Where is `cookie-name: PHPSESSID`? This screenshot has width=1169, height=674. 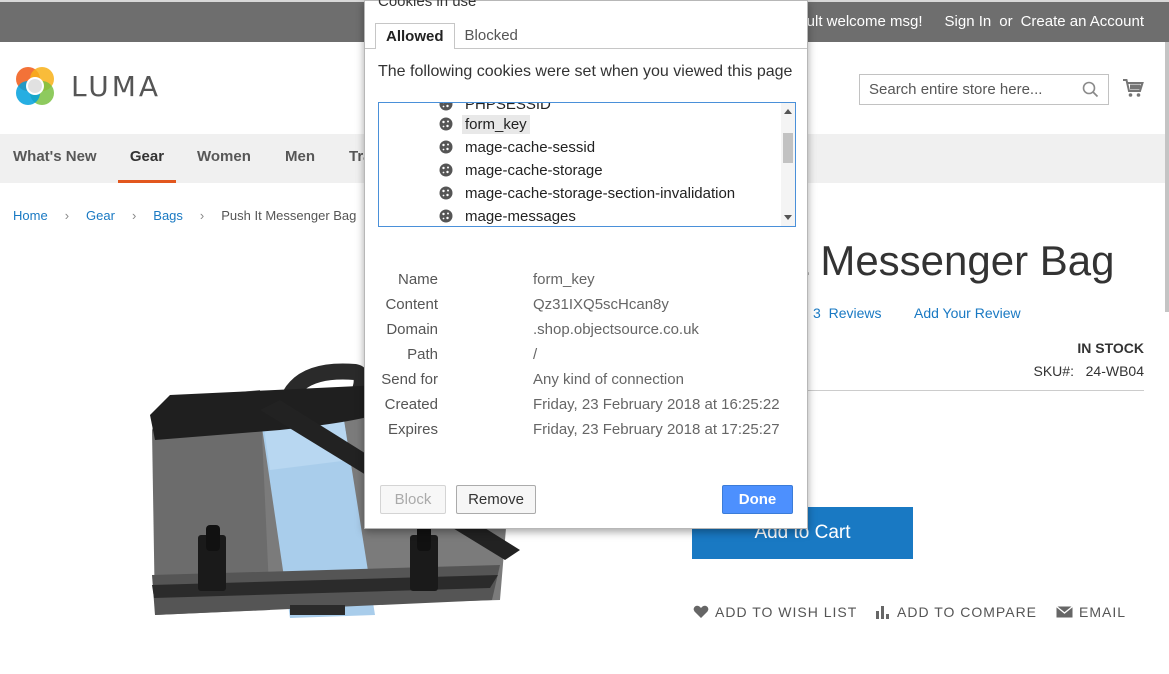 cookie-name: PHPSESSID is located at coordinates (508, 107).